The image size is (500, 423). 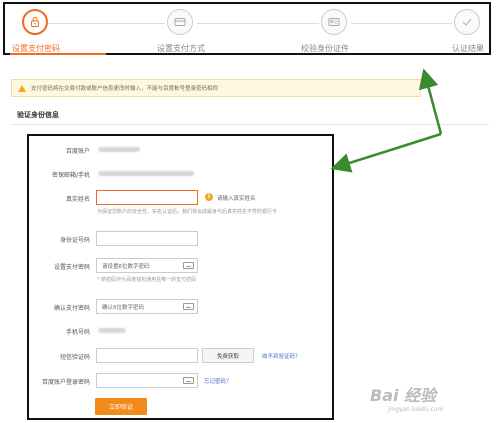 I want to click on watermark-url: jingyan.baidu.com, so click(x=416, y=409).